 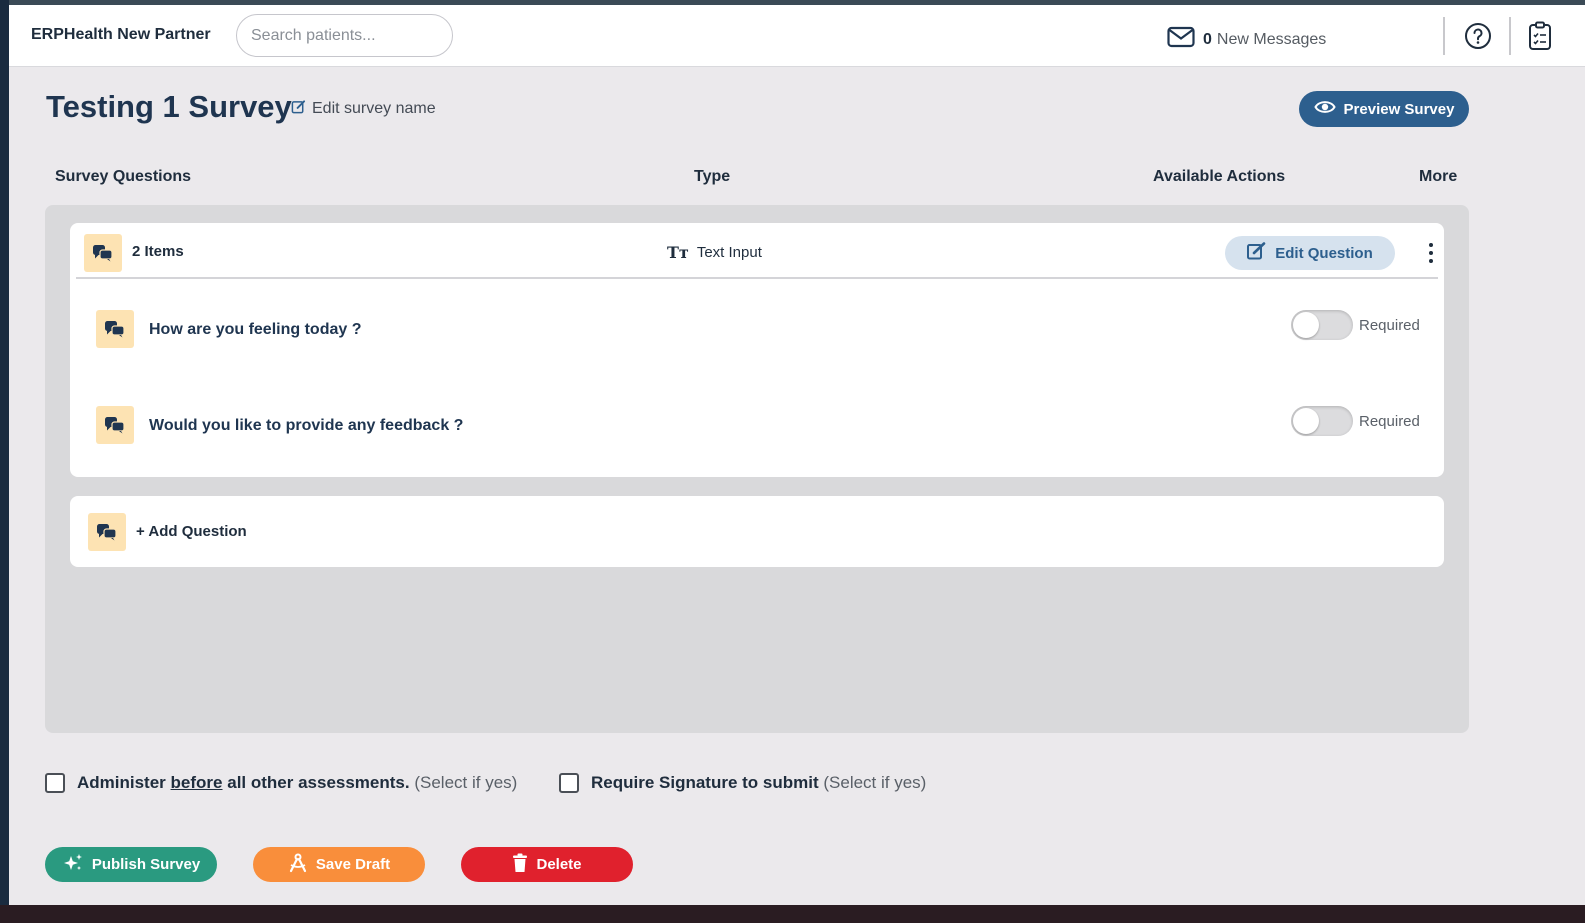 I want to click on column-header-type: Type, so click(x=712, y=176).